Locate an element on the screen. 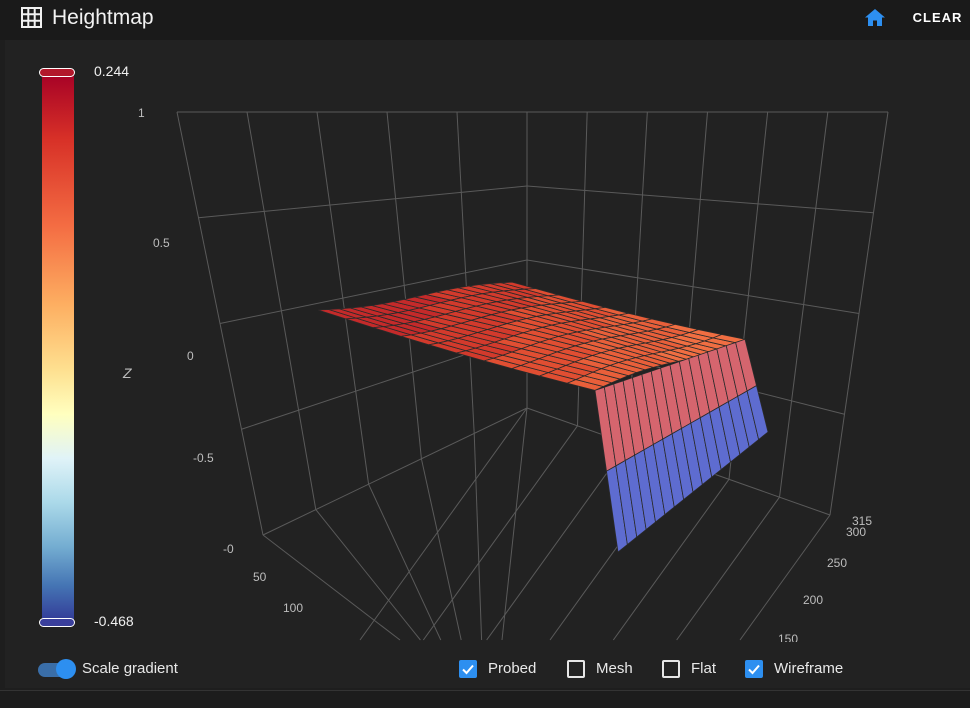 The width and height of the screenshot is (970, 708). flat-label: Flat is located at coordinates (704, 668).